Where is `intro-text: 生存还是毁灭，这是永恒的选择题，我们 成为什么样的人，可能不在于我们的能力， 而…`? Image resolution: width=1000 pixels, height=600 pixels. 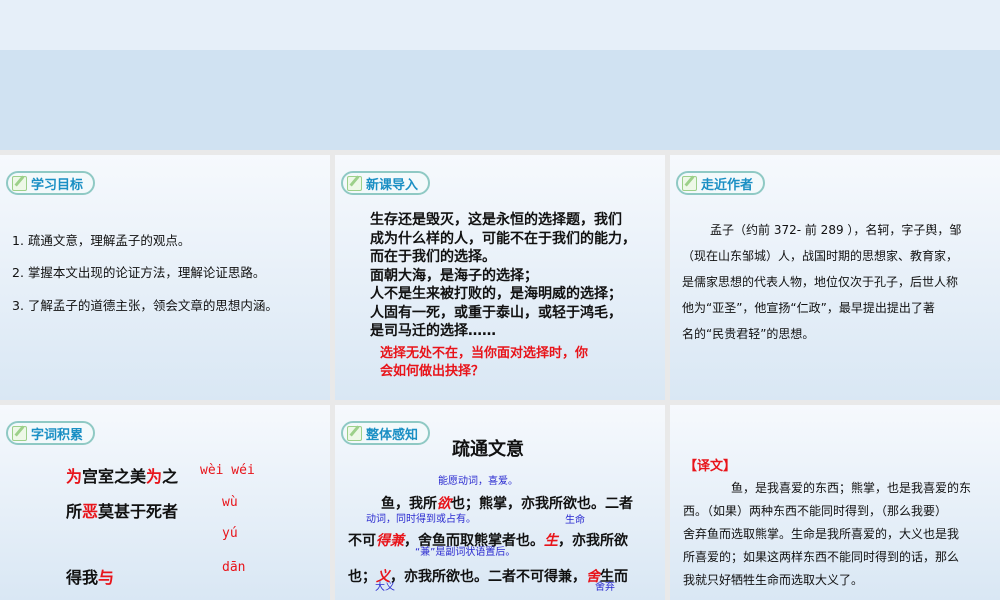
intro-text: 生存还是毁灭，这是永恒的选择题，我们 成为什么样的人，可能不在于我们的能力， 而… is located at coordinates (503, 276).